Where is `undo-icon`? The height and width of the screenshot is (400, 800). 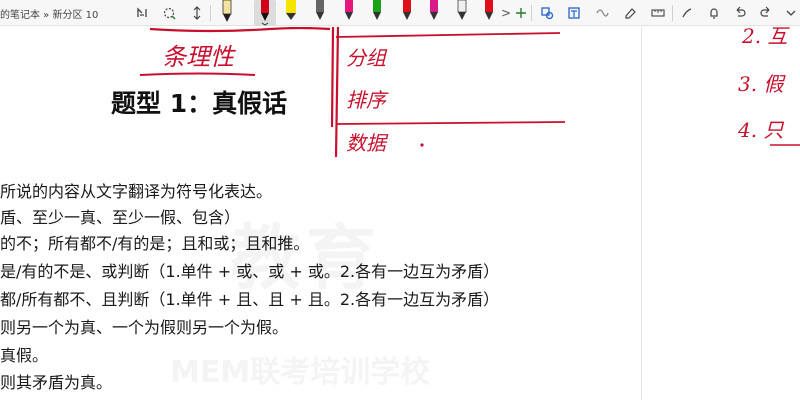 undo-icon is located at coordinates (740, 13).